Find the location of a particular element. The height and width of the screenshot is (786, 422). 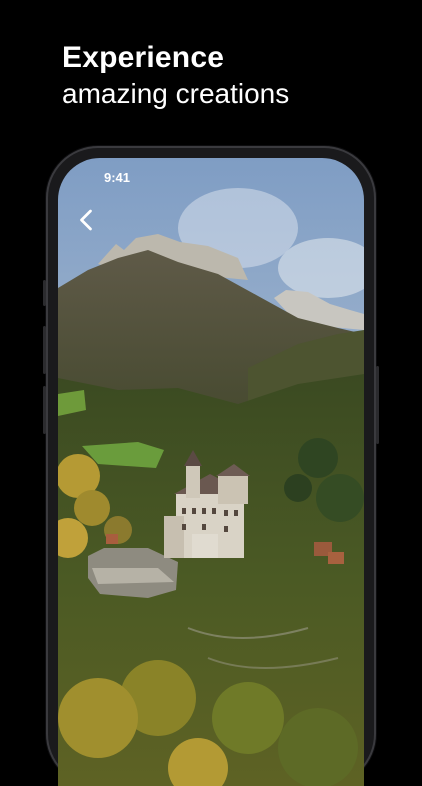

phone-power-button is located at coordinates (377, 405).